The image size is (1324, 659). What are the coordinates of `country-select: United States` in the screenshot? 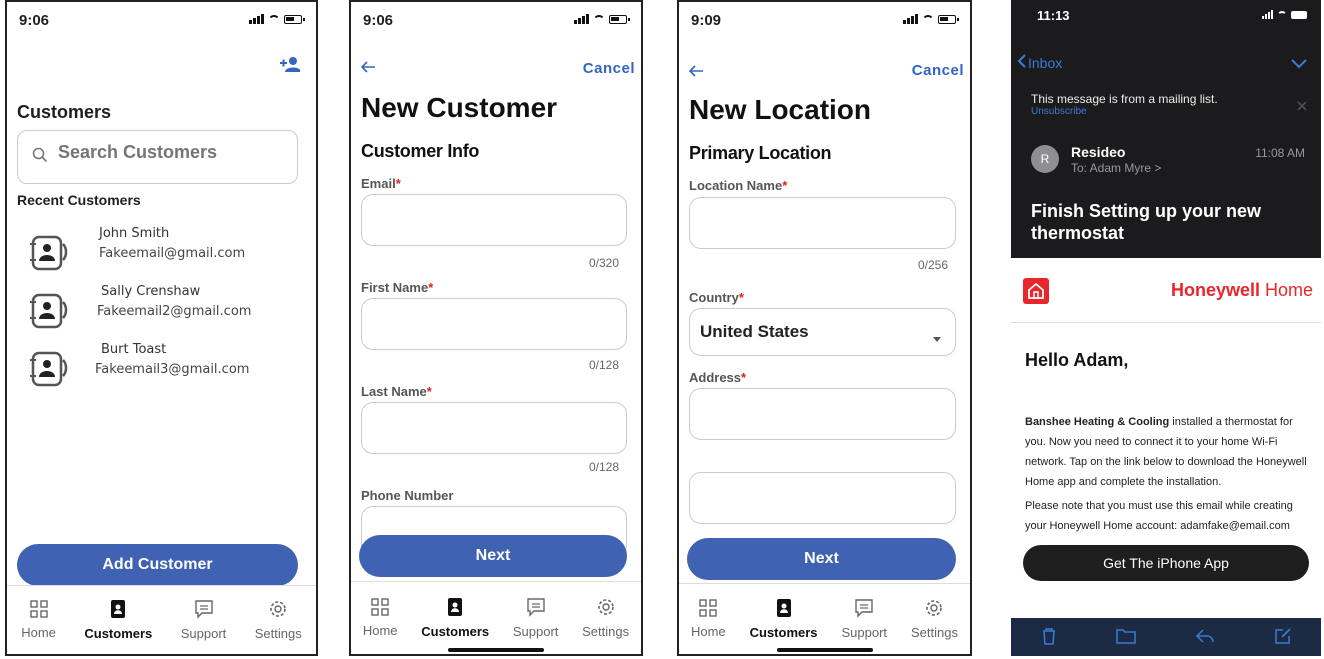 It's located at (822, 332).